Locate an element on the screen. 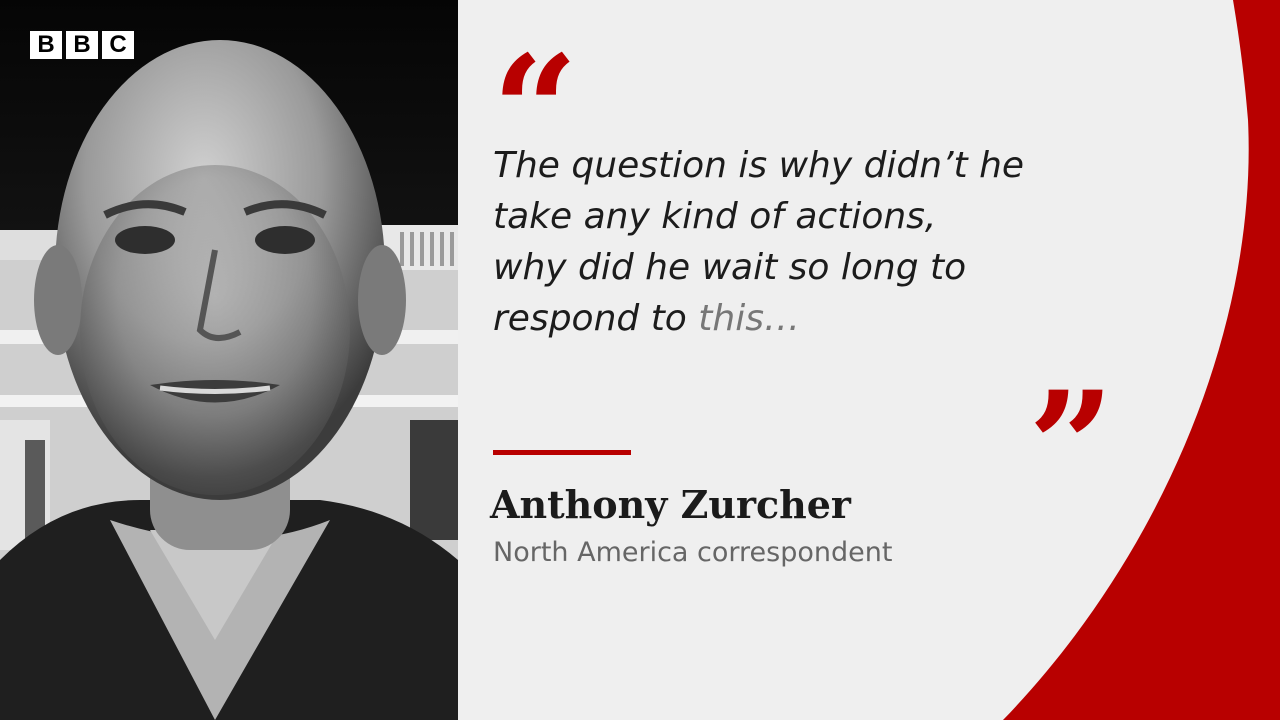 This screenshot has height=720, width=1280. close-quote-icon: ” is located at coordinates (1071, 447).